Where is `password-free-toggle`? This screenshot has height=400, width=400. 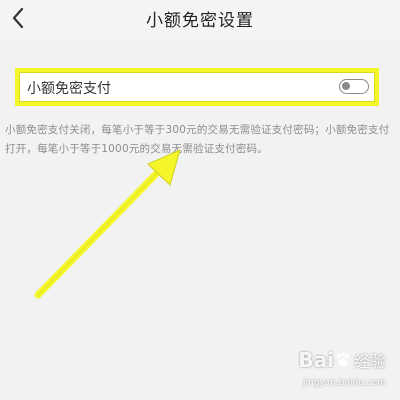 password-free-toggle is located at coordinates (354, 86).